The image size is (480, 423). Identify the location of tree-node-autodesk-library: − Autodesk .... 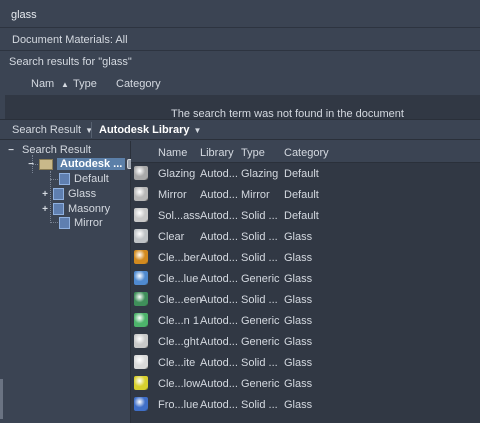
(81, 164).